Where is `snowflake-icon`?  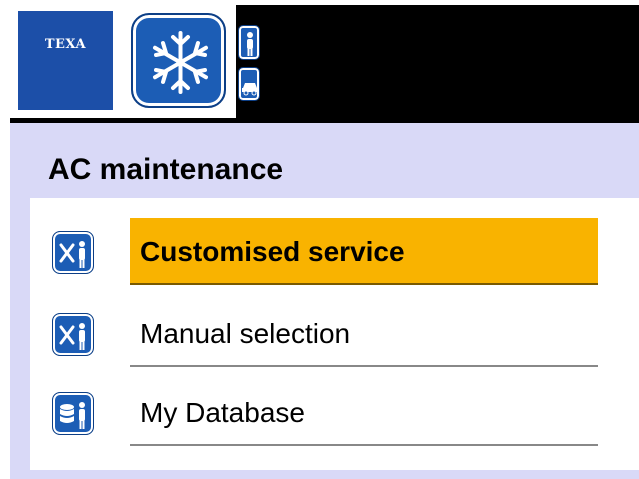 snowflake-icon is located at coordinates (178, 60).